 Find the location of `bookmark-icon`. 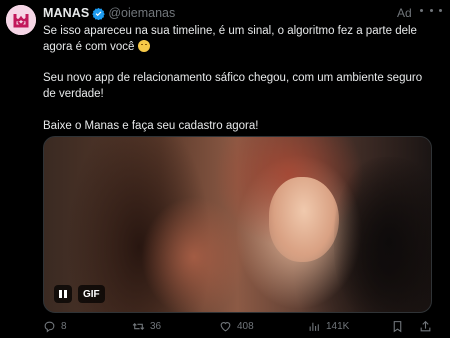

bookmark-icon is located at coordinates (397, 326).